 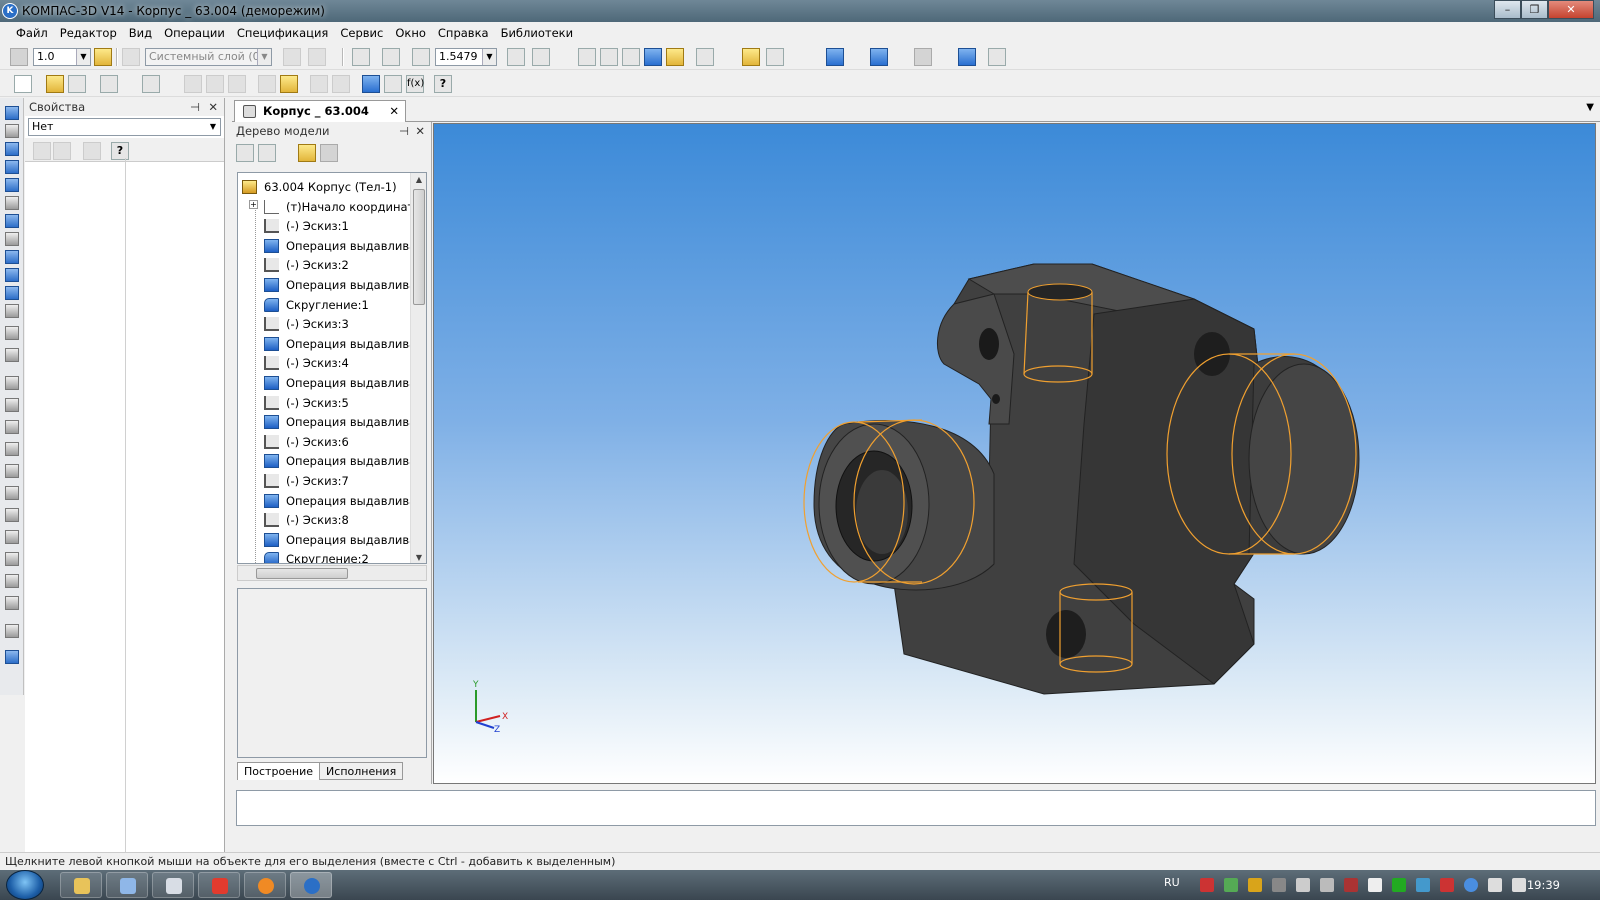 I want to click on pin-icon: ⊣, so click(x=195, y=107).